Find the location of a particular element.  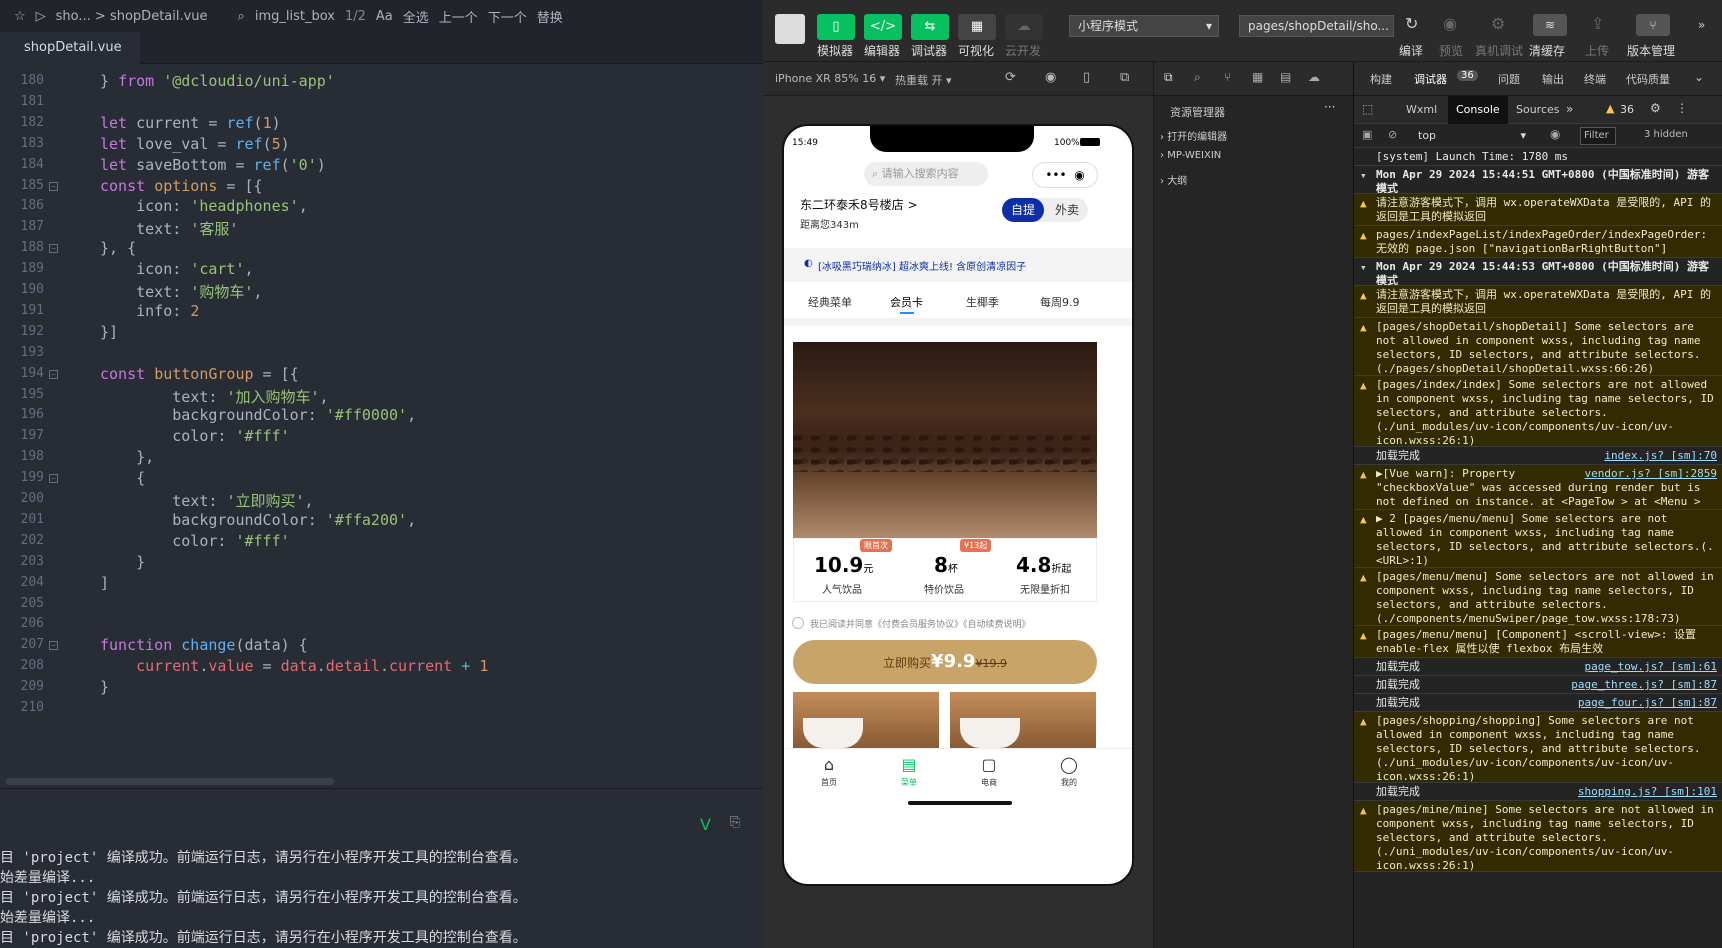

popout-icon: ⧉ is located at coordinates (1124, 77).